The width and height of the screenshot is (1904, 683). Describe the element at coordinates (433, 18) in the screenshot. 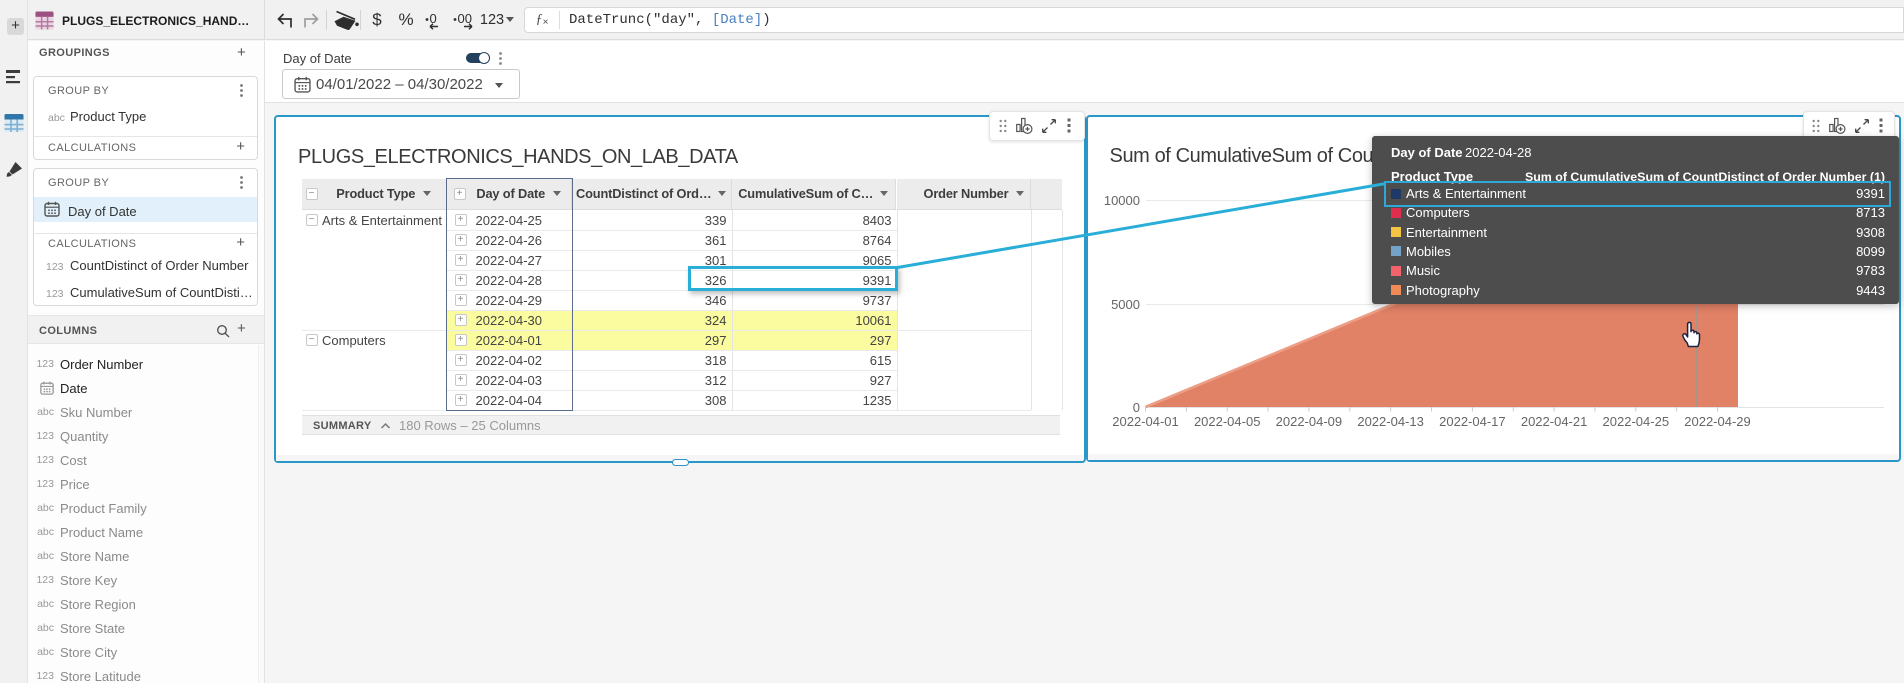

I see `svg-text: 0` at that location.